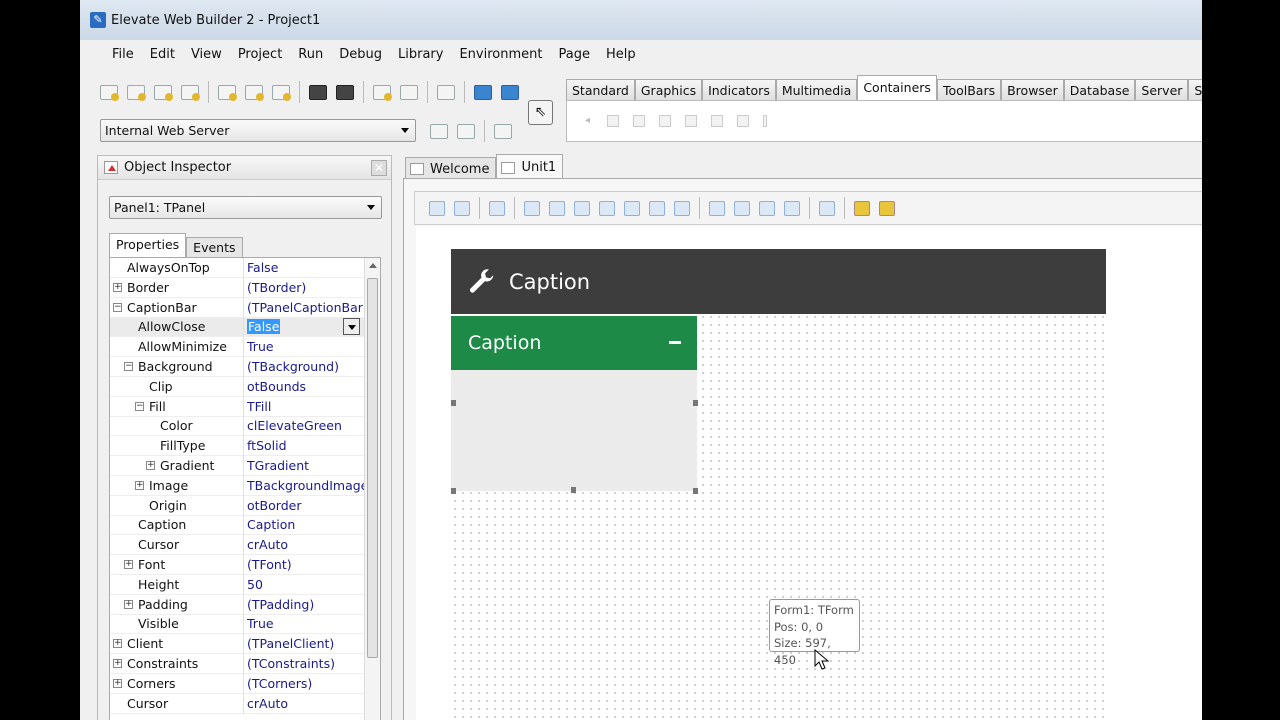  What do you see at coordinates (237, 505) in the screenshot?
I see `property-row: Origin otBorder` at bounding box center [237, 505].